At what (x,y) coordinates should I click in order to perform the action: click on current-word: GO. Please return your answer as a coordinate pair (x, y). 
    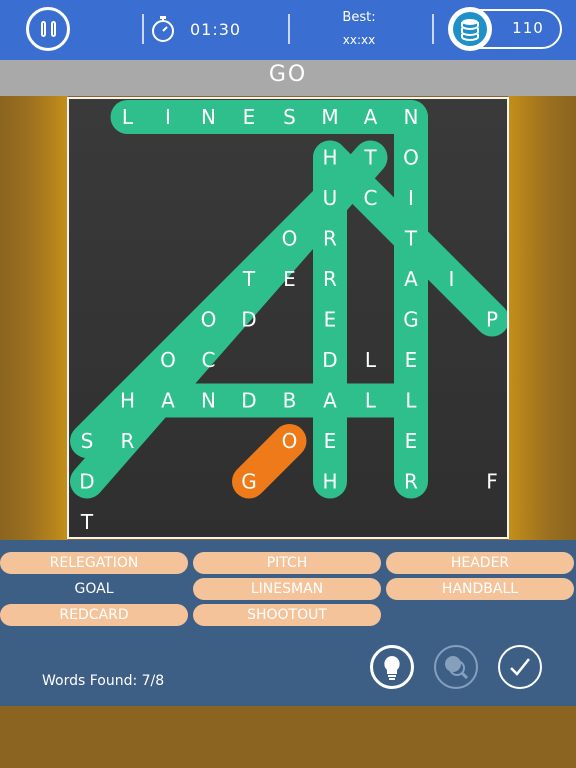
    Looking at the image, I should click on (288, 74).